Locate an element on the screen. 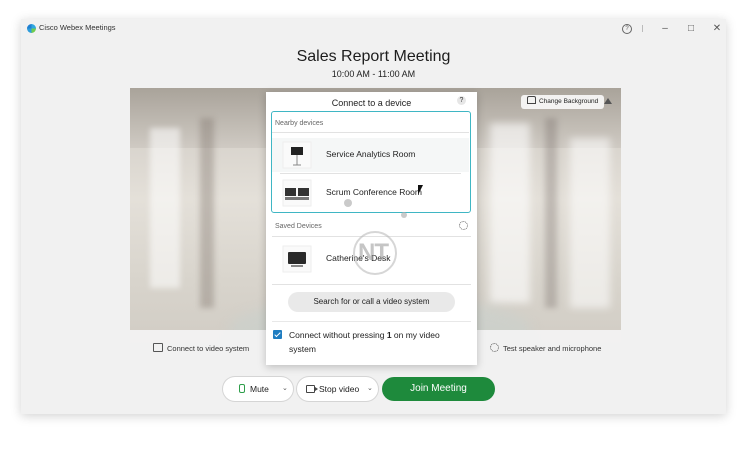 The height and width of the screenshot is (457, 750). mute-label: Mute is located at coordinates (259, 389).